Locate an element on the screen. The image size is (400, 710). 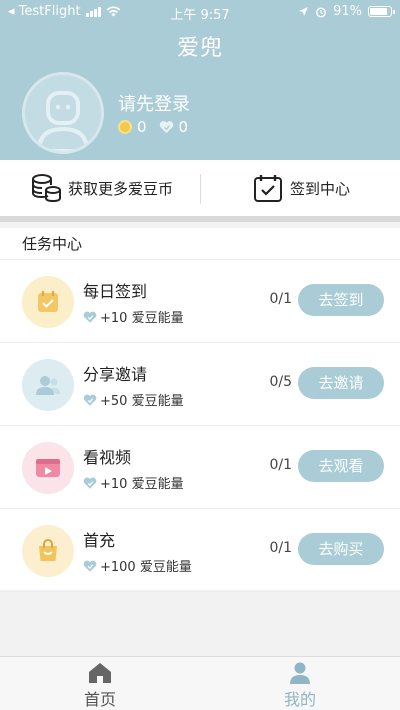
task-name: 看视频 is located at coordinates (107, 457).